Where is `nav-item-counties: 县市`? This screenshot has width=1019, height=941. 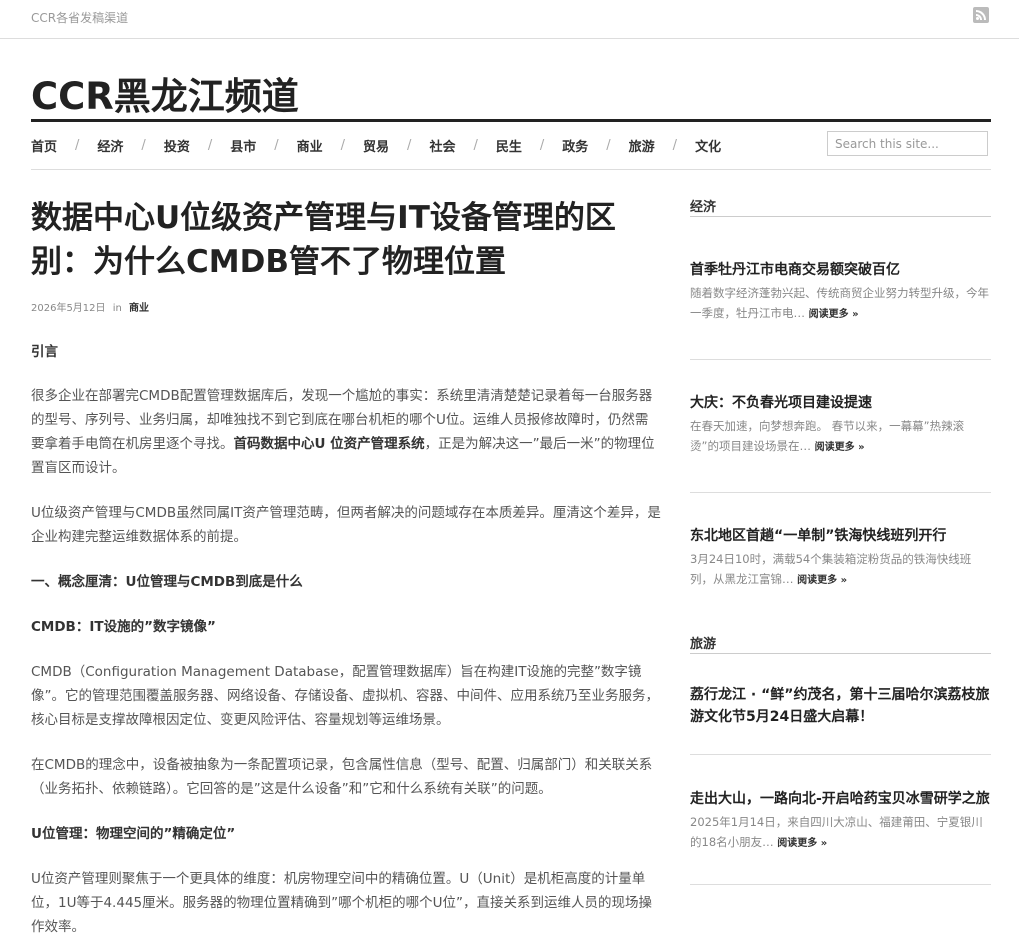
nav-item-counties: 县市 is located at coordinates (243, 145).